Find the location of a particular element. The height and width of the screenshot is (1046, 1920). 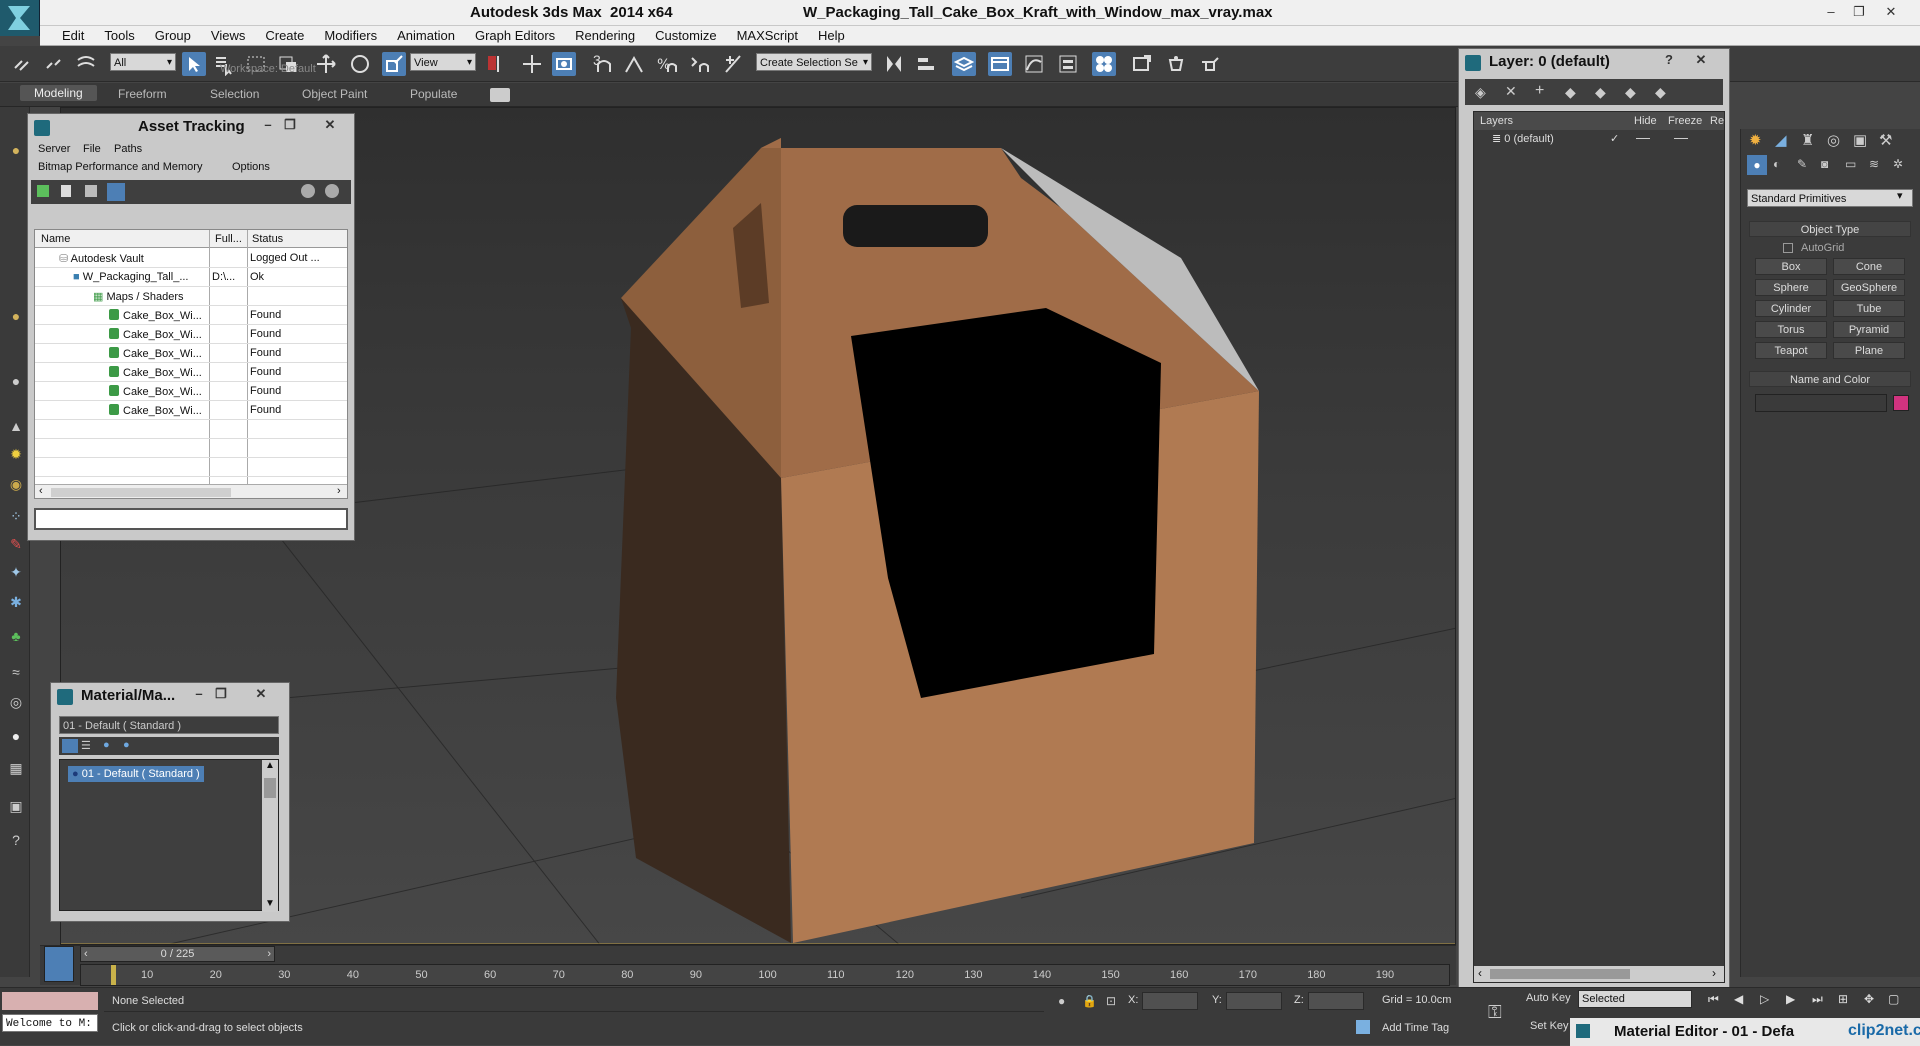

align-icon is located at coordinates (926, 64).